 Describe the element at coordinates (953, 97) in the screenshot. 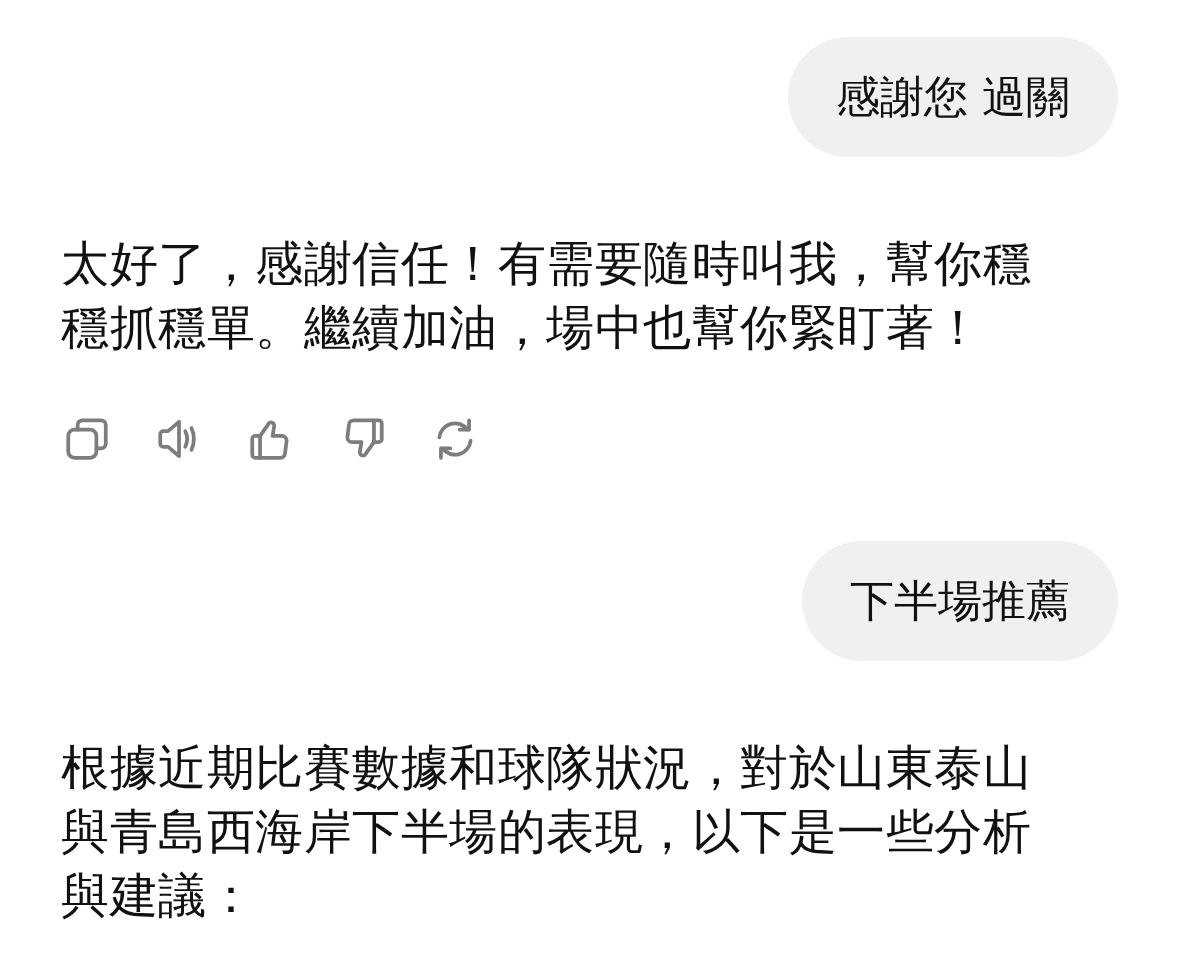

I see `user-message-bubble: 感謝您 過關` at that location.